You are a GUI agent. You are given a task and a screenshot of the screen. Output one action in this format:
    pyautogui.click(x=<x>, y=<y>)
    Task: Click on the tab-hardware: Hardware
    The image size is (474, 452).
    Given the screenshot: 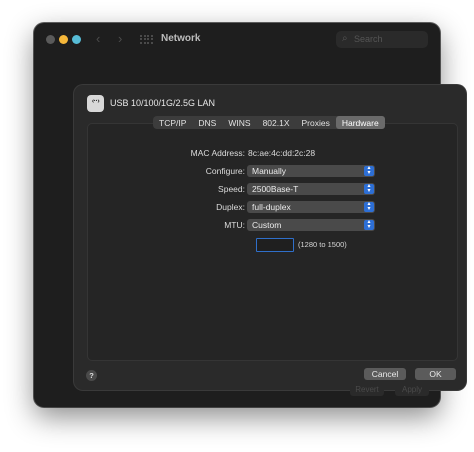 What is the action you would take?
    pyautogui.click(x=360, y=122)
    